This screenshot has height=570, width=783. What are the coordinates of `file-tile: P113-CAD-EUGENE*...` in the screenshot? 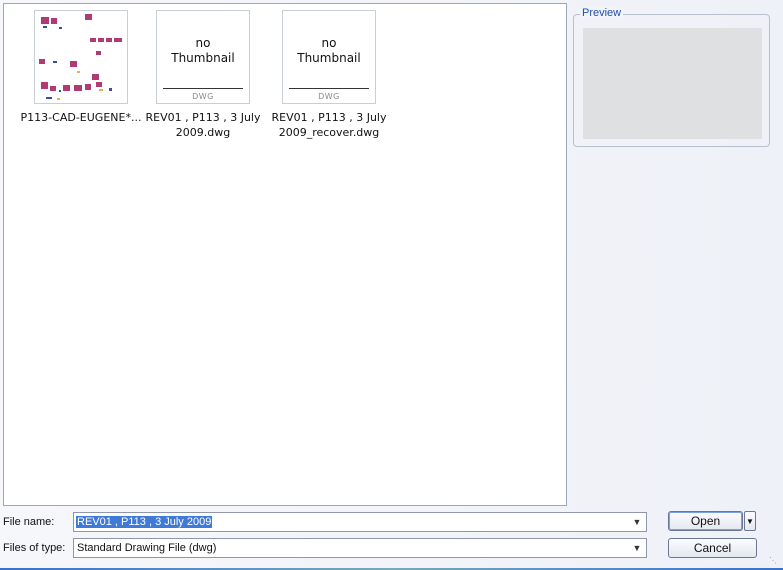 It's located at (81, 67).